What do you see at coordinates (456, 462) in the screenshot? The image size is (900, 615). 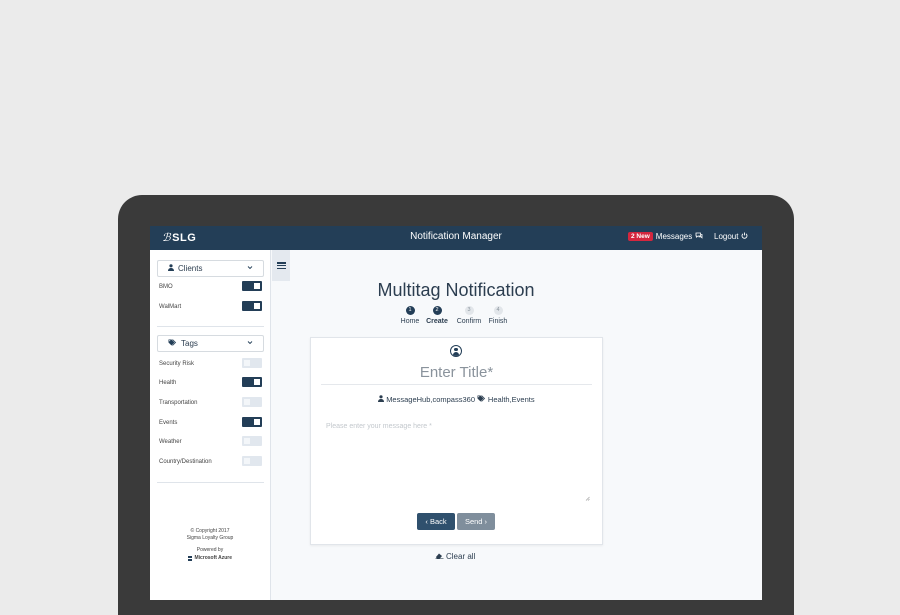 I see `message-textarea` at bounding box center [456, 462].